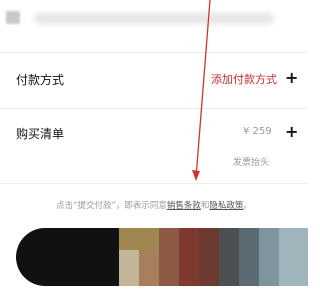 The image size is (320, 291). What do you see at coordinates (13, 17) in the screenshot?
I see `back-icon` at bounding box center [13, 17].